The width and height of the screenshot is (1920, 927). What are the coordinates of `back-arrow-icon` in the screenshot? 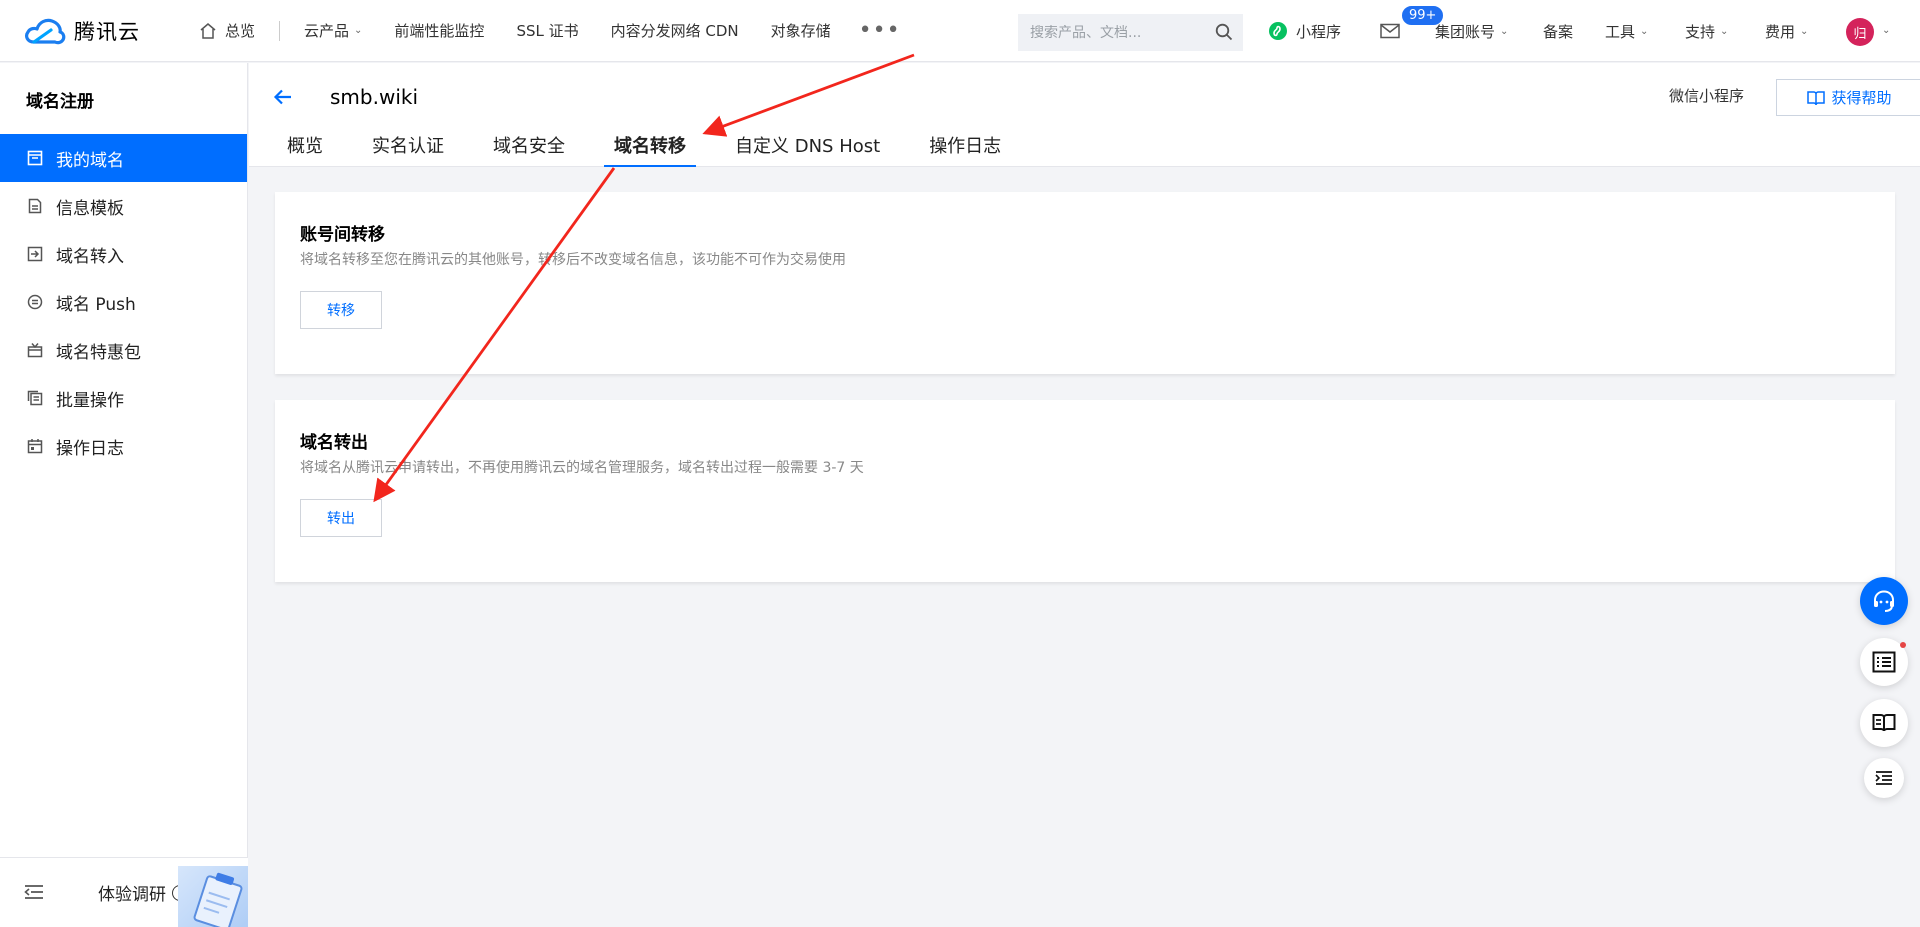 It's located at (283, 97).